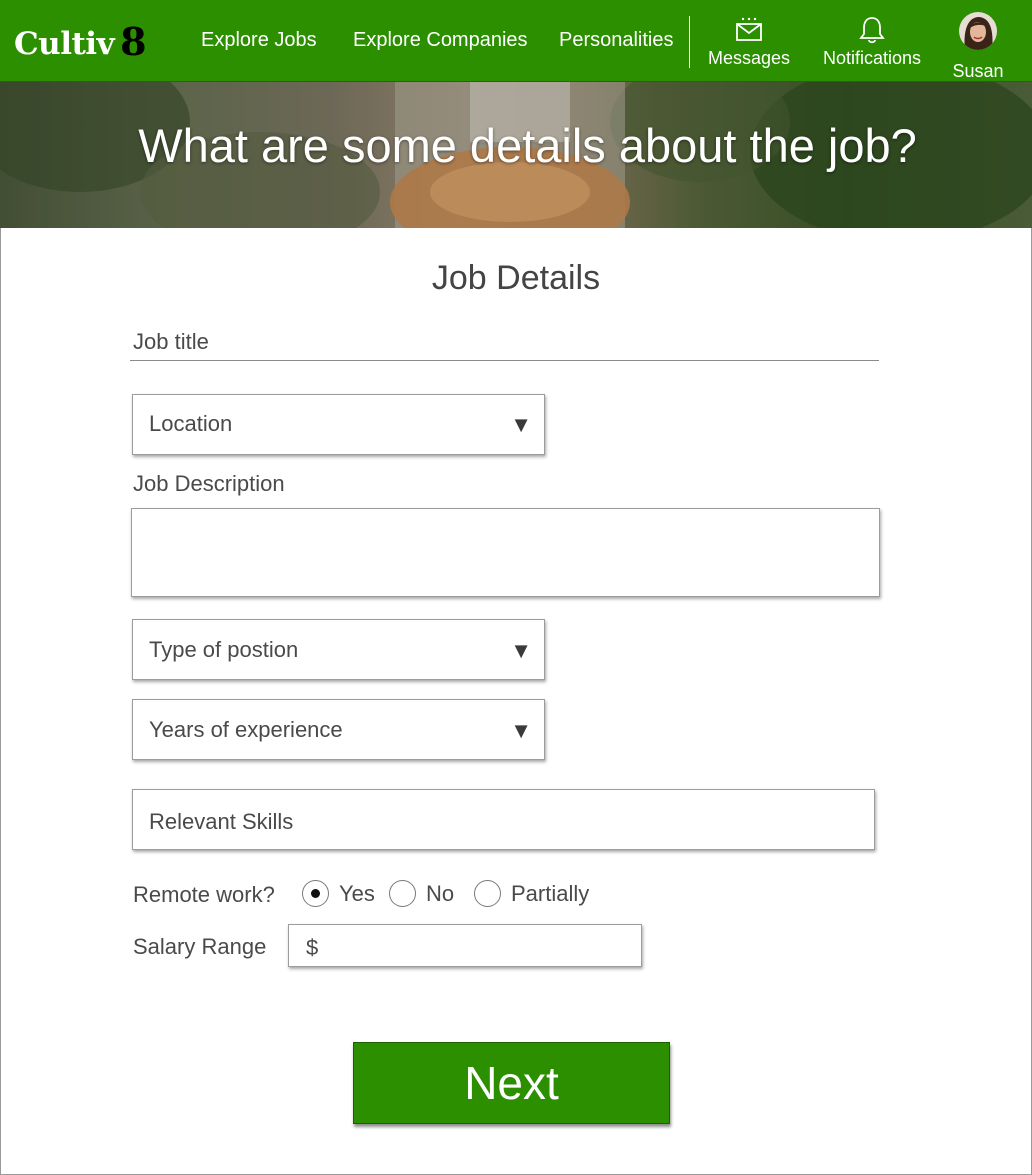  Describe the element at coordinates (749, 58) in the screenshot. I see `messages-label: Messages` at that location.